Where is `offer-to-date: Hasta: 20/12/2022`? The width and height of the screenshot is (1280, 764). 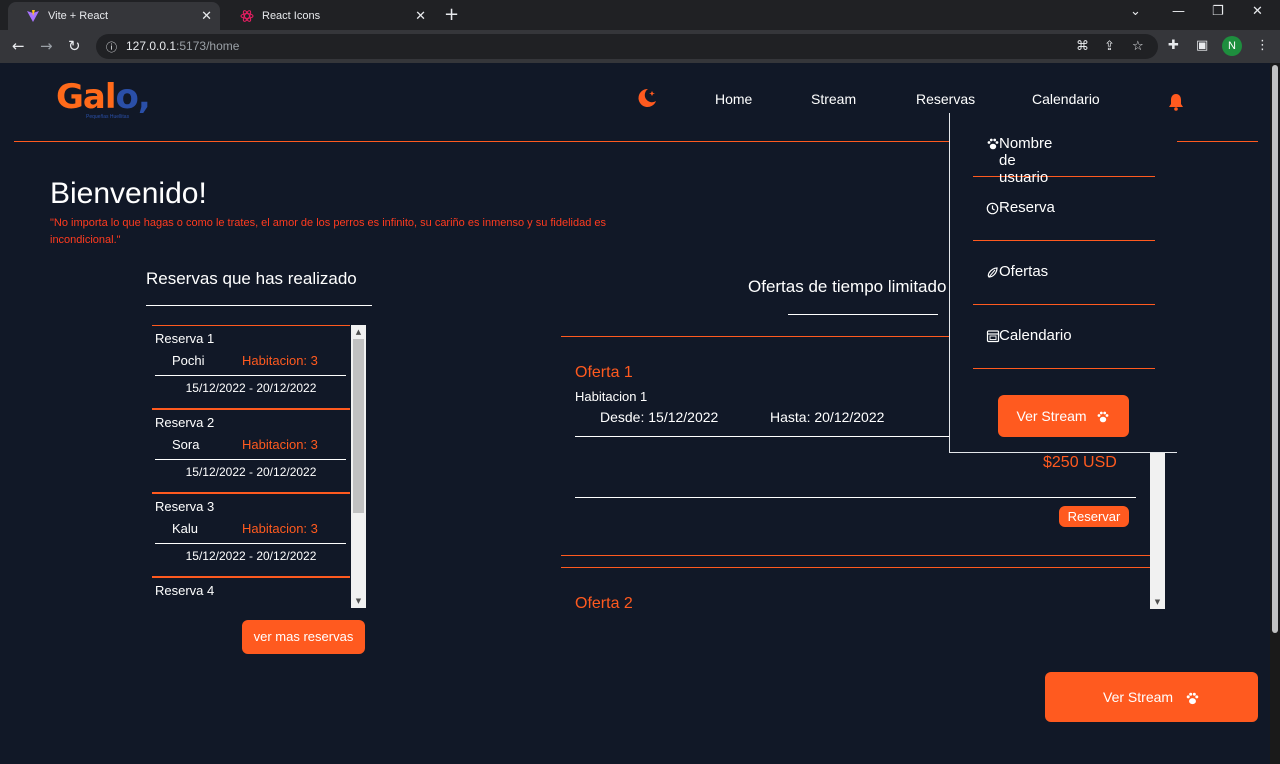 offer-to-date: Hasta: 20/12/2022 is located at coordinates (827, 417).